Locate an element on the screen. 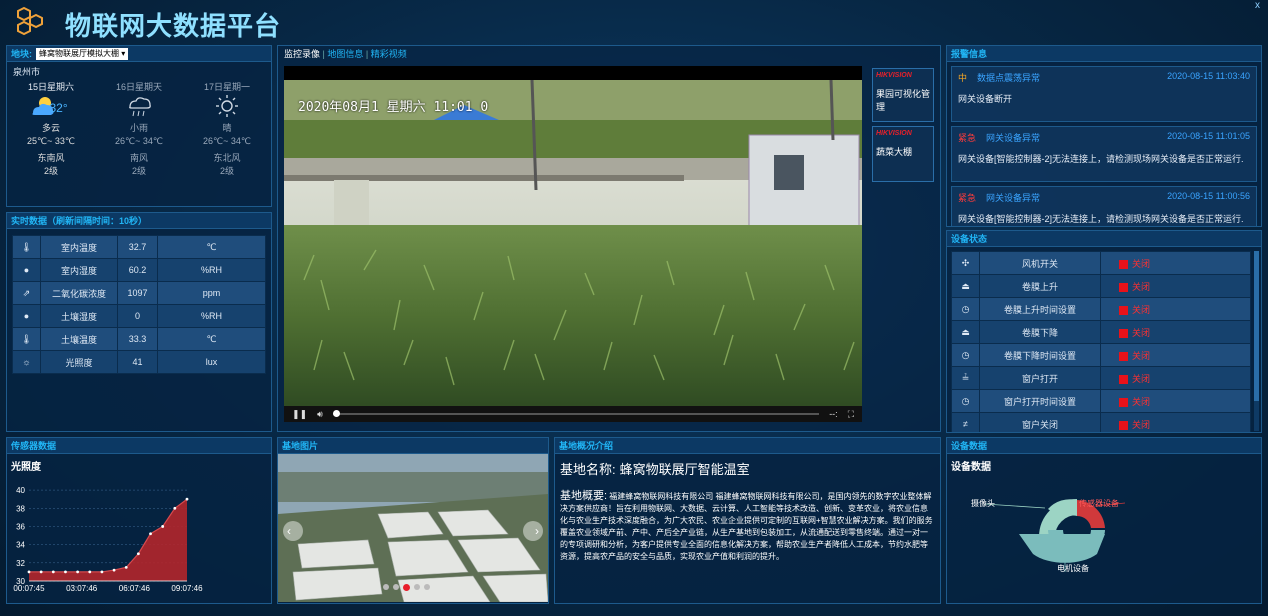 The height and width of the screenshot is (616, 1268). device-row: ≠ 窗户关闭 关闭 is located at coordinates (1101, 422).